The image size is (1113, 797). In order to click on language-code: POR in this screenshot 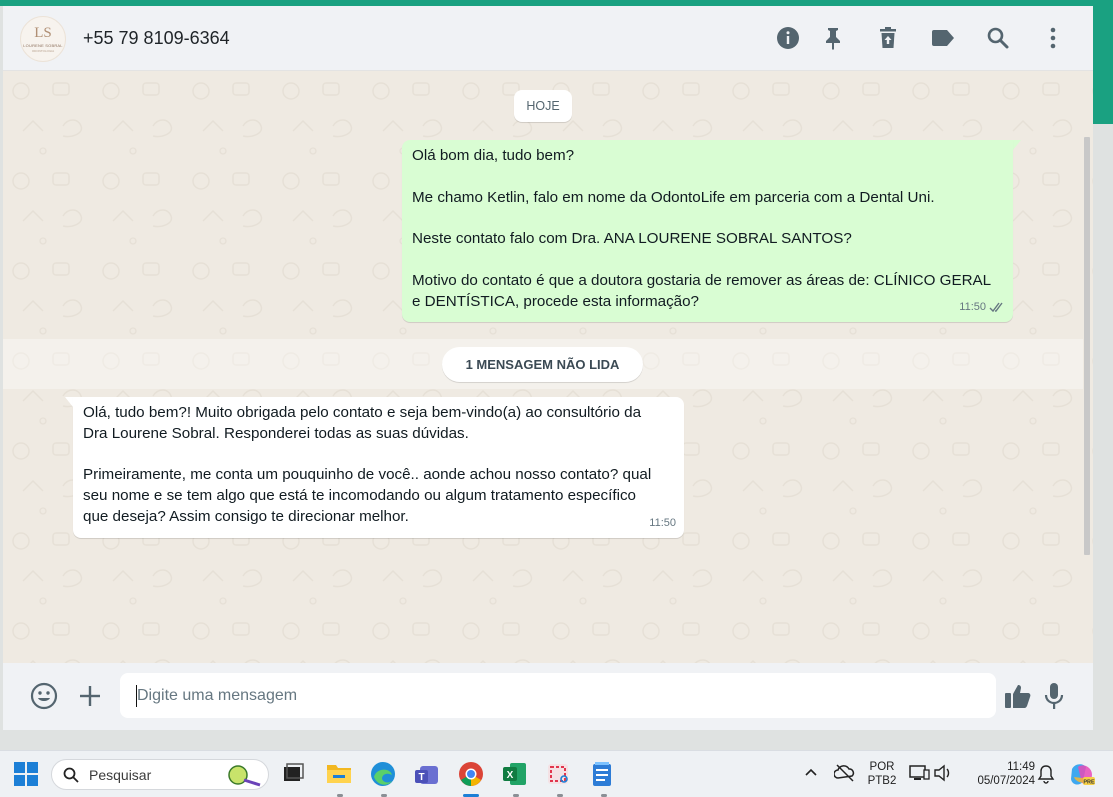, I will do `click(882, 767)`.